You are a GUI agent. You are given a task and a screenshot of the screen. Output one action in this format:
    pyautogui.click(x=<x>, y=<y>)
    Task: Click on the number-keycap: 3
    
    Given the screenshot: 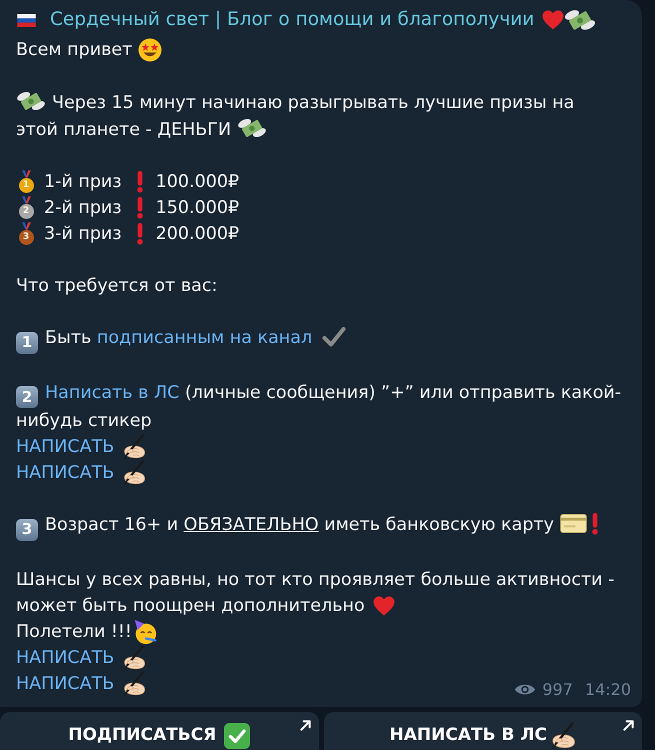 What is the action you would take?
    pyautogui.click(x=27, y=529)
    